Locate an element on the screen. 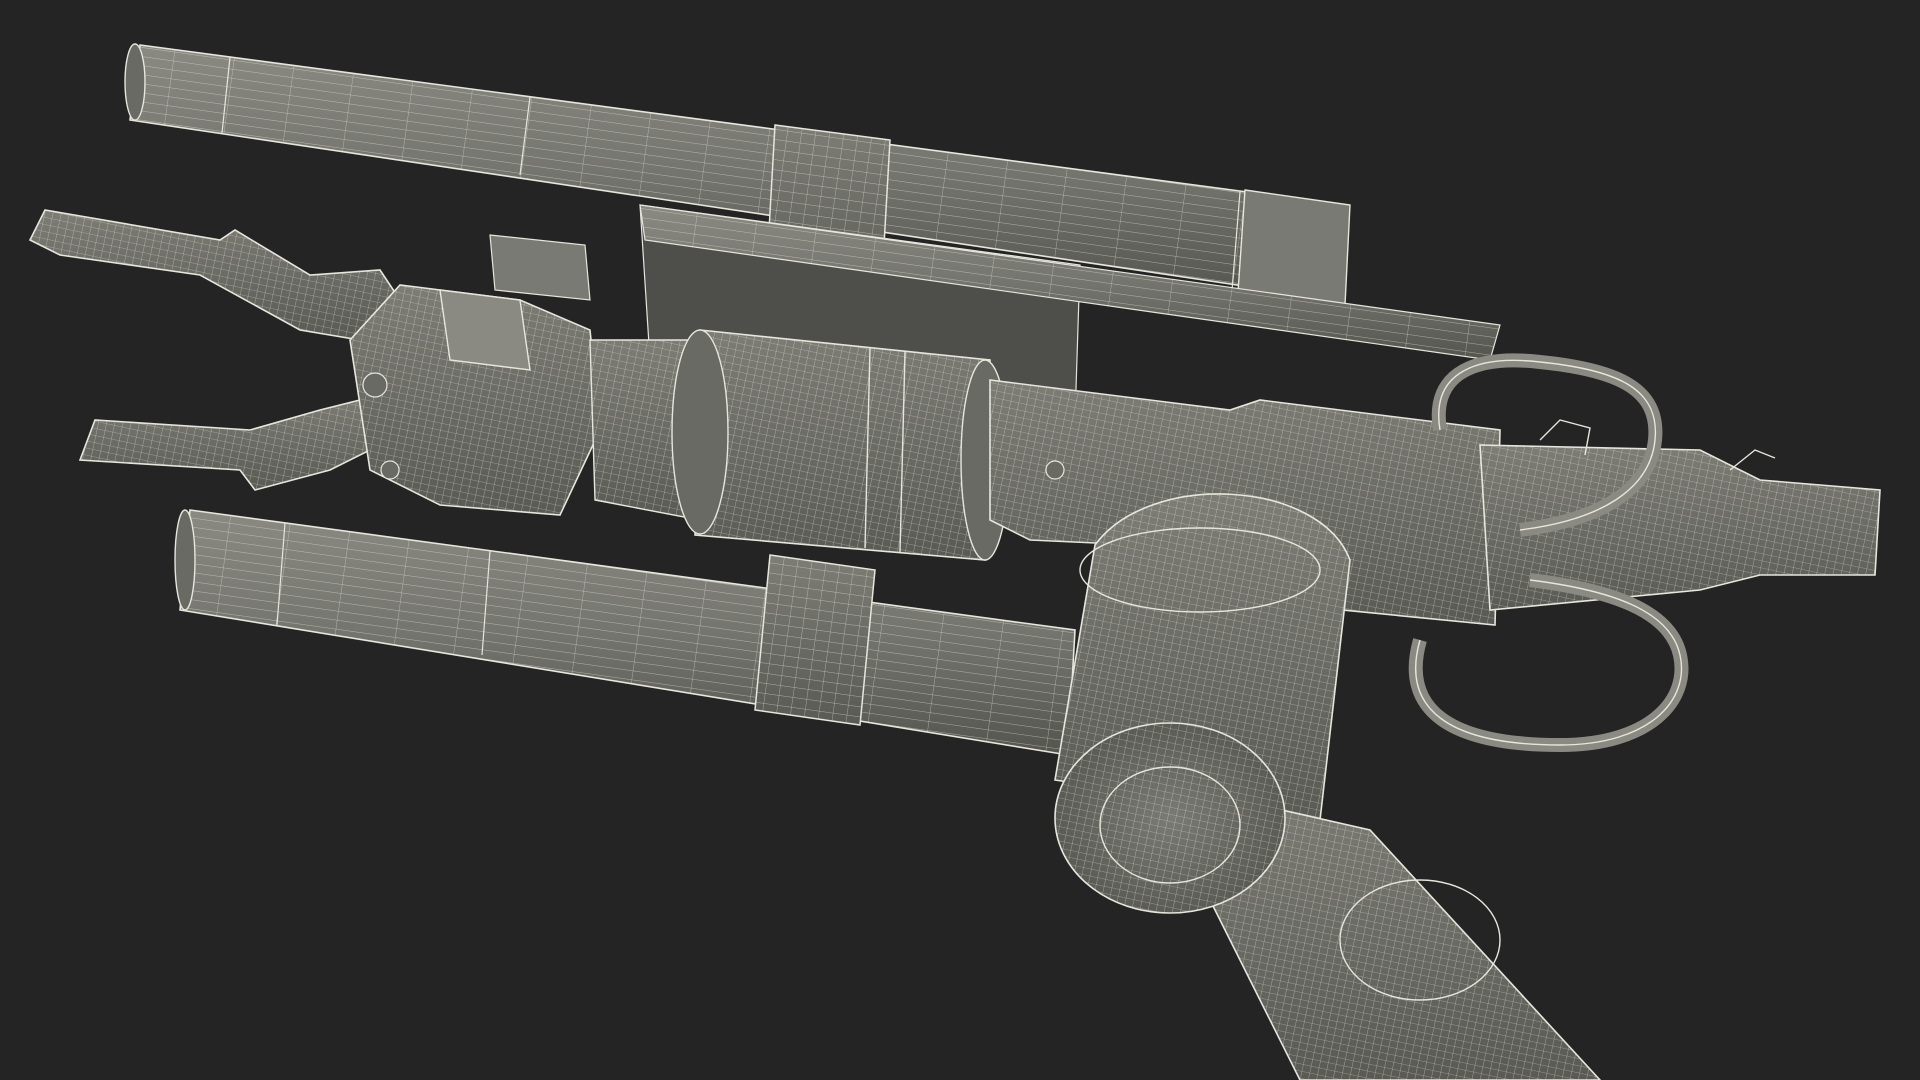 The width and height of the screenshot is (1920, 1080). lower-clamp is located at coordinates (815, 640).